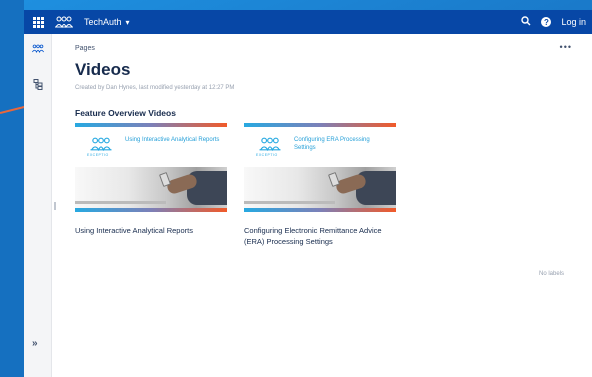 The height and width of the screenshot is (377, 592). I want to click on search-icon, so click(526, 22).